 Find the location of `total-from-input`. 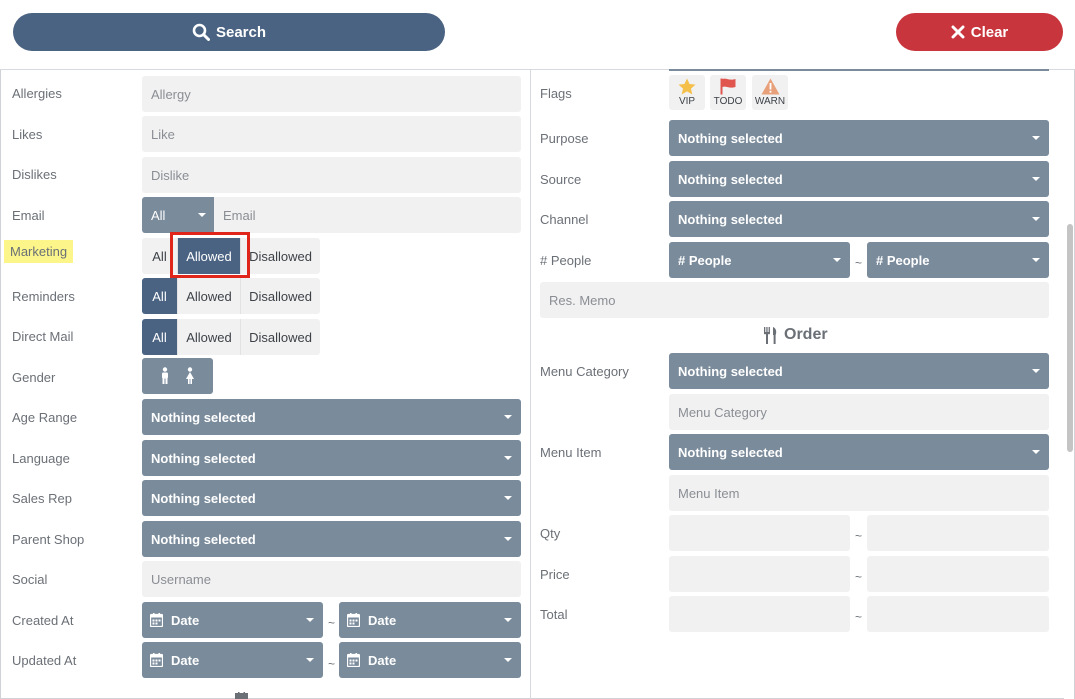

total-from-input is located at coordinates (759, 614).